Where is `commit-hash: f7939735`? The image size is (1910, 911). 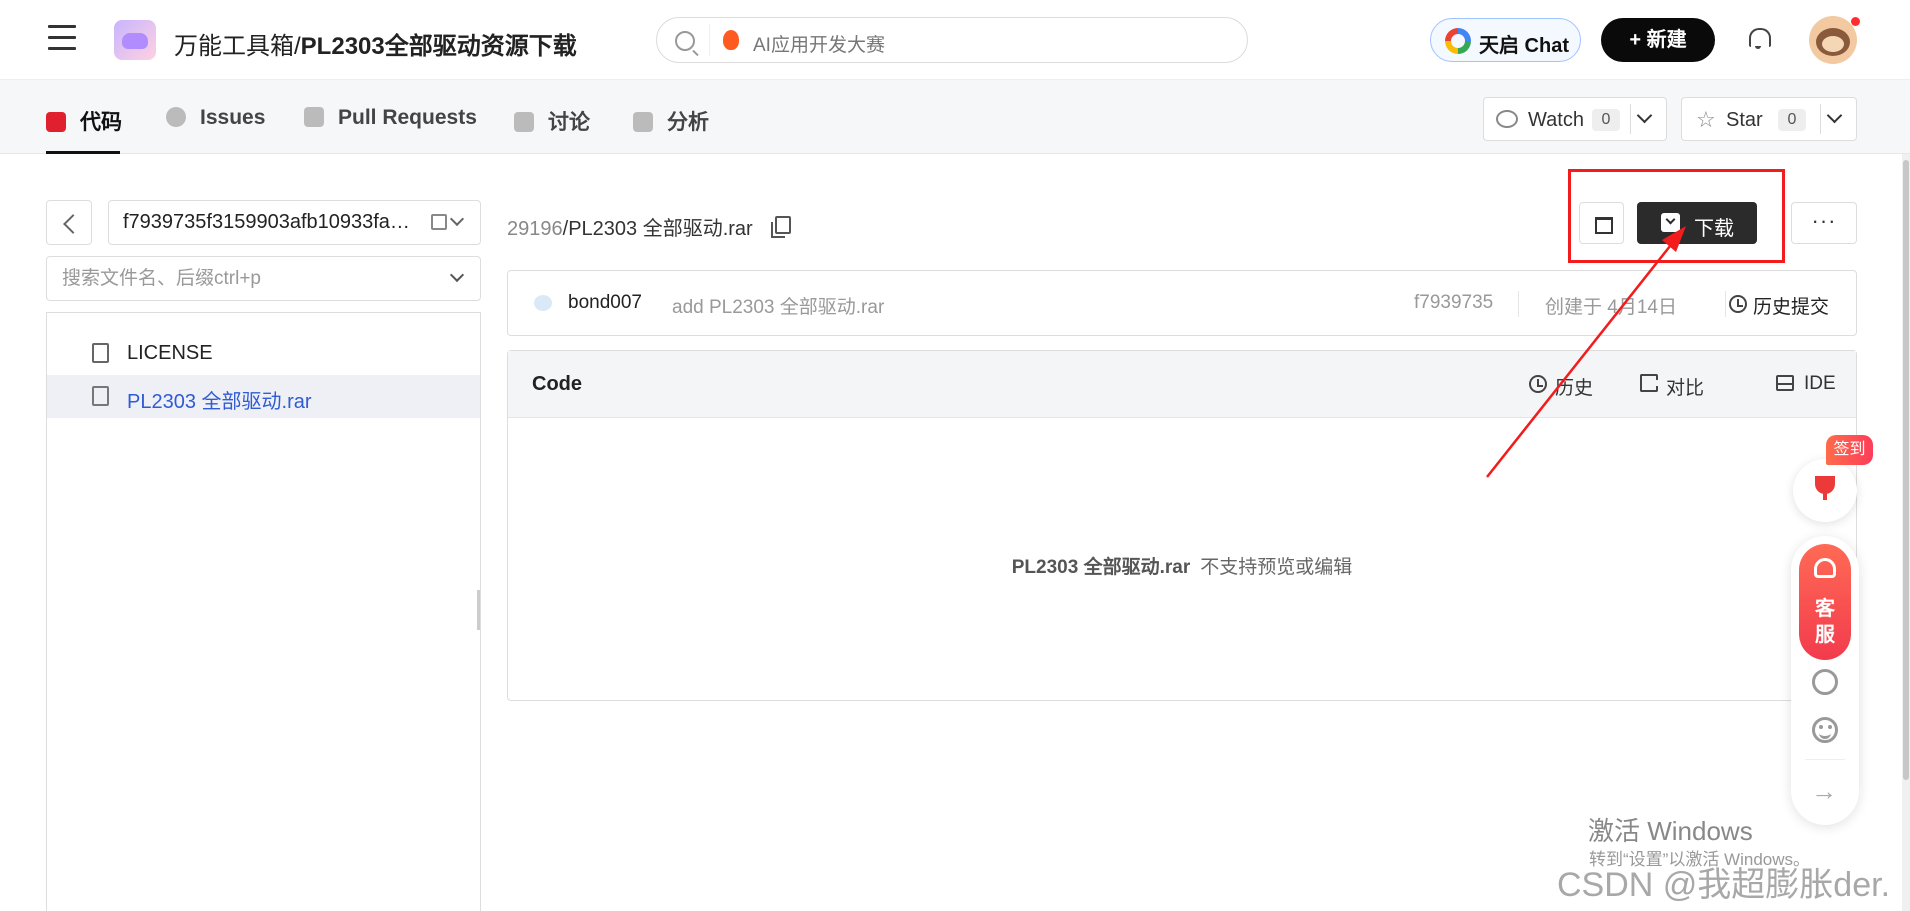 commit-hash: f7939735 is located at coordinates (1453, 303).